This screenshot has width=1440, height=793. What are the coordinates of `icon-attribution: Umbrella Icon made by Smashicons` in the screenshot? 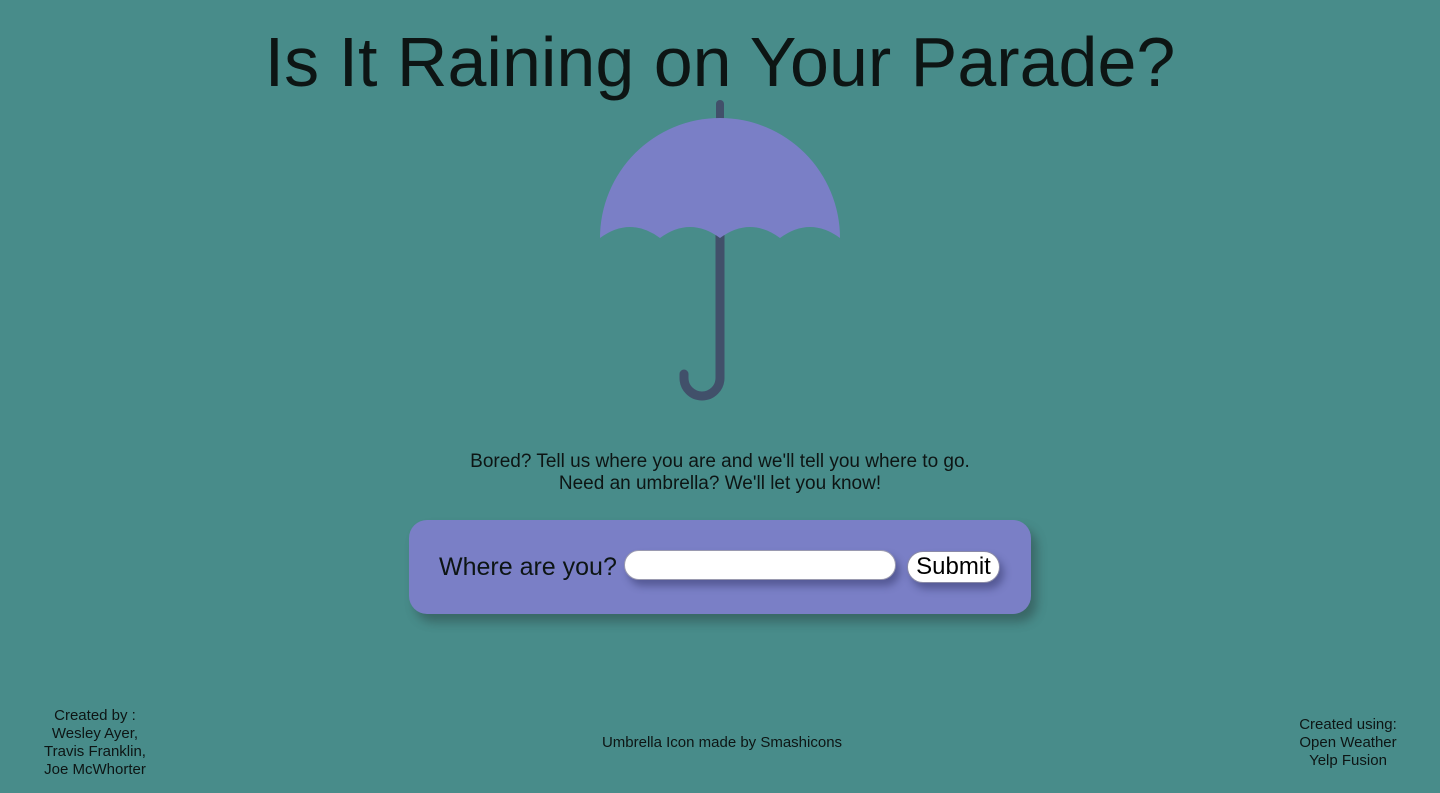 It's located at (722, 742).